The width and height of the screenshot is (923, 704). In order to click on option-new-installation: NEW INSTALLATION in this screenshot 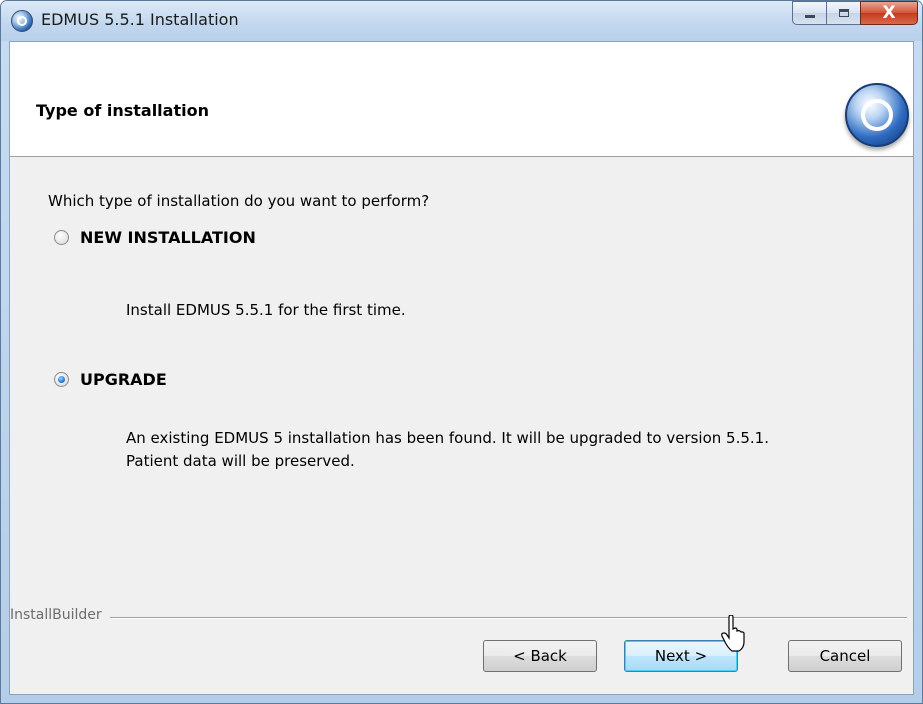, I will do `click(155, 237)`.